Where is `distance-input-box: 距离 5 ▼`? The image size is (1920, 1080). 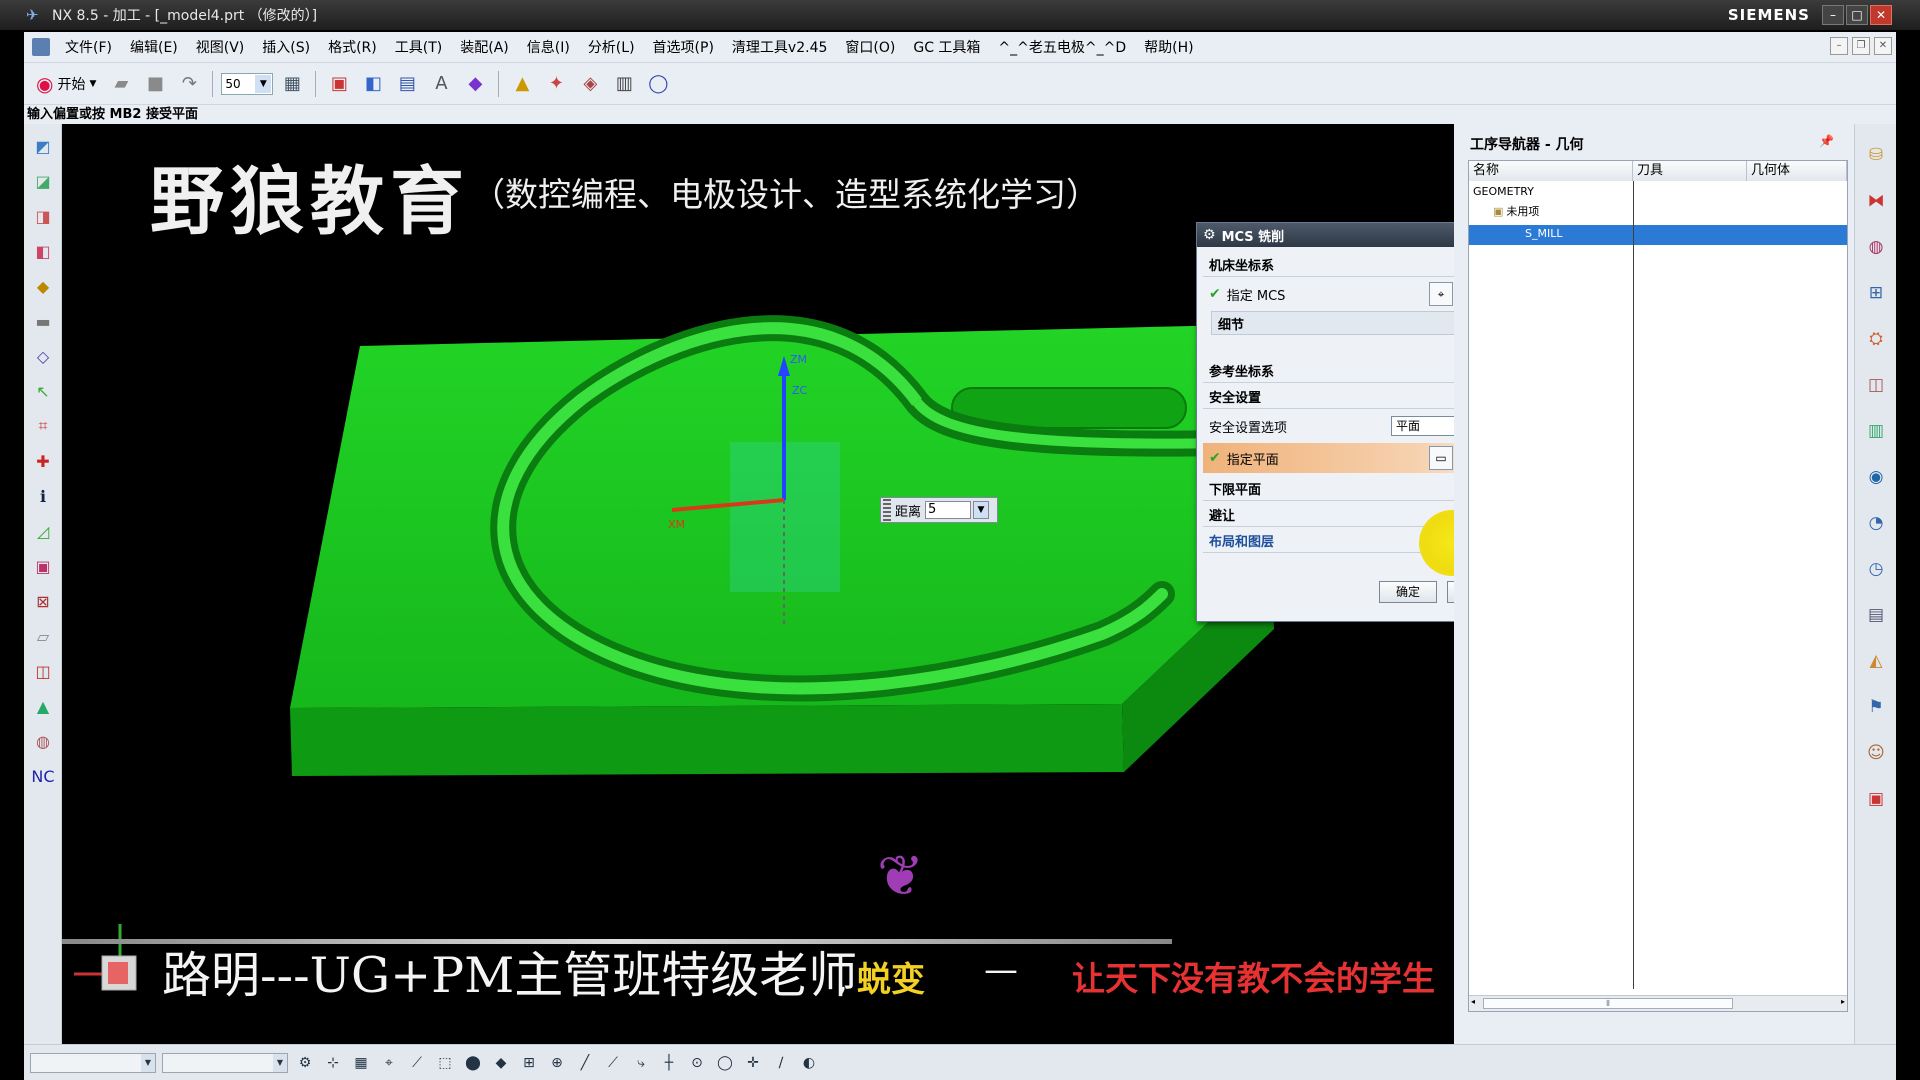 distance-input-box: 距离 5 ▼ is located at coordinates (939, 510).